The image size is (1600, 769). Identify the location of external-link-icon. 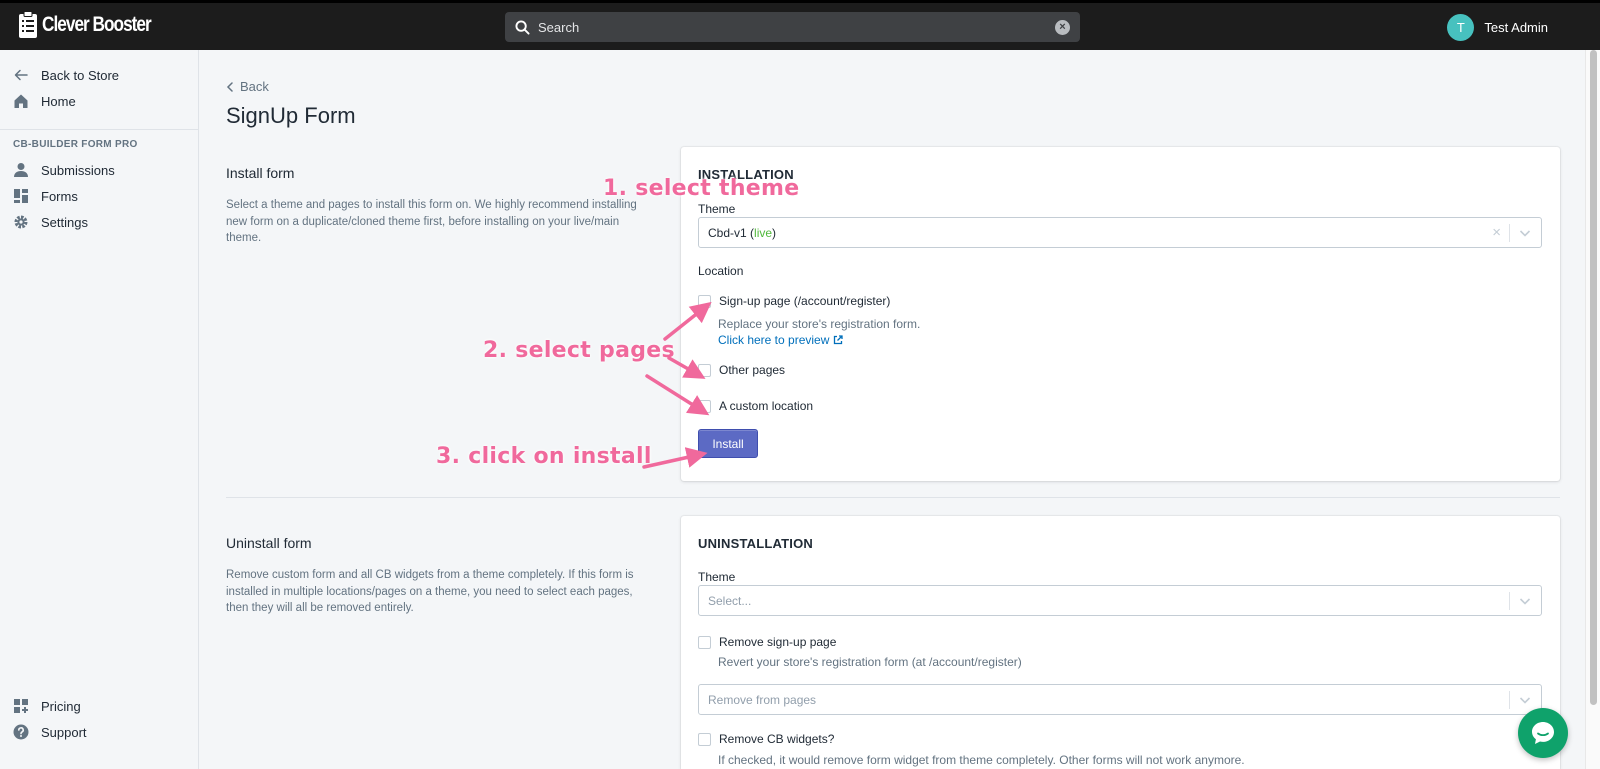
(839, 340).